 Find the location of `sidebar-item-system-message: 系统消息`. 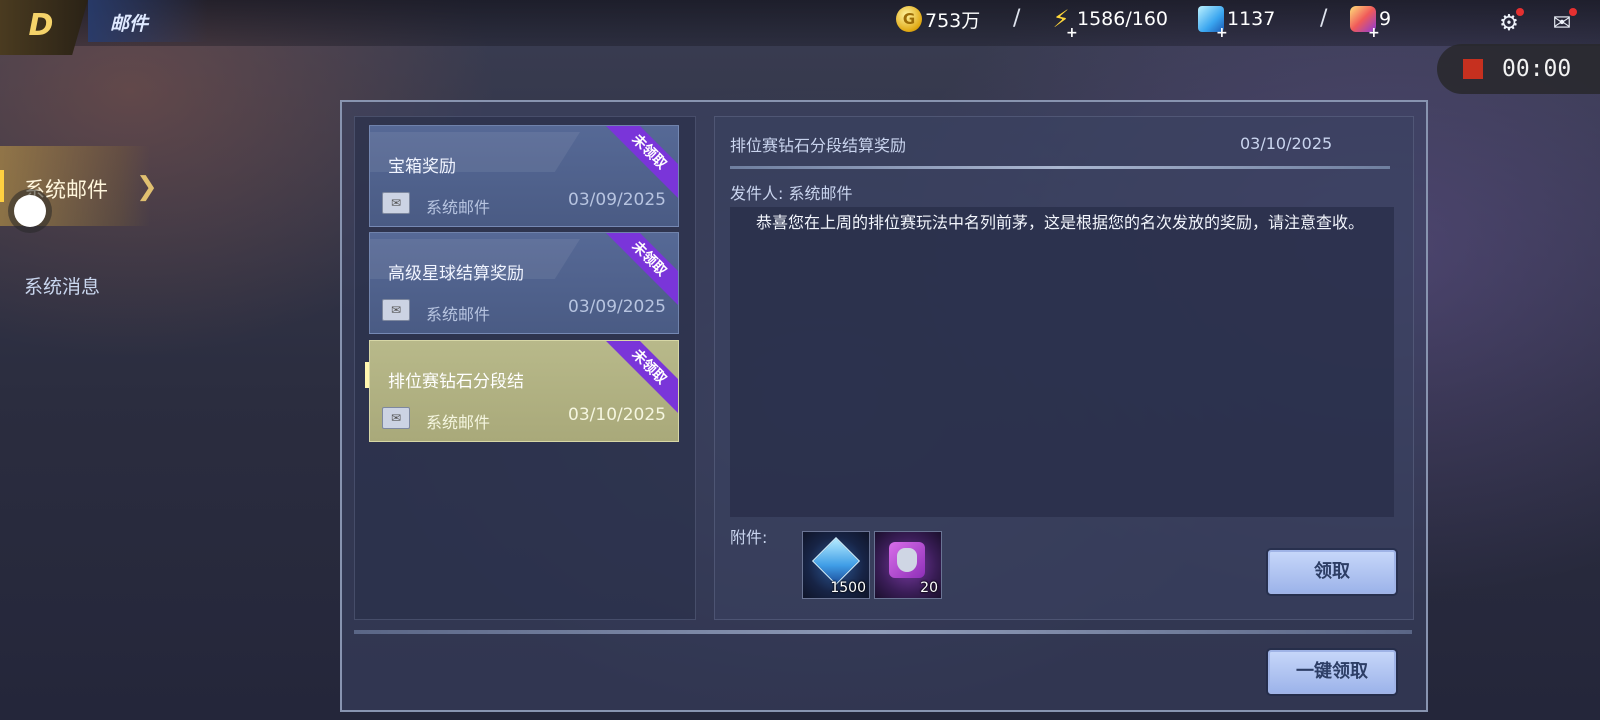

sidebar-item-system-message: 系统消息 is located at coordinates (62, 285).